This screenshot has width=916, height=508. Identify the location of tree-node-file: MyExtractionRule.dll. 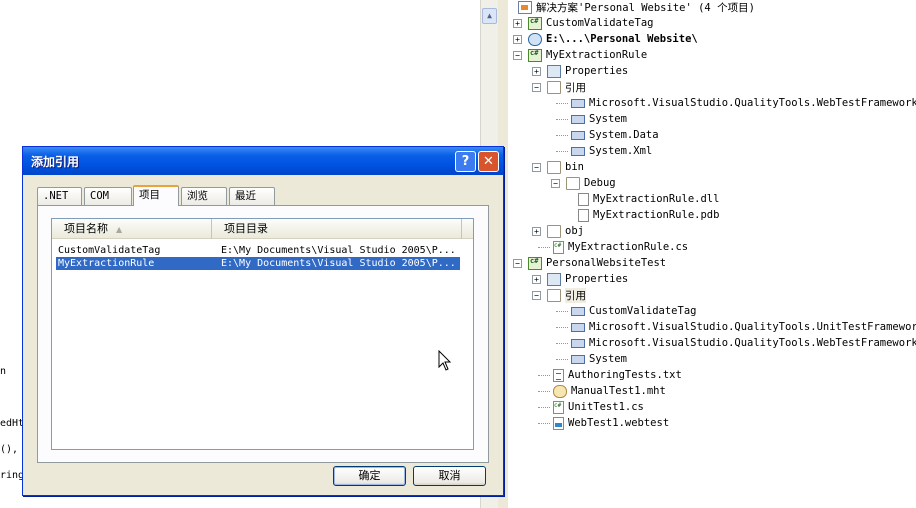
(648, 199).